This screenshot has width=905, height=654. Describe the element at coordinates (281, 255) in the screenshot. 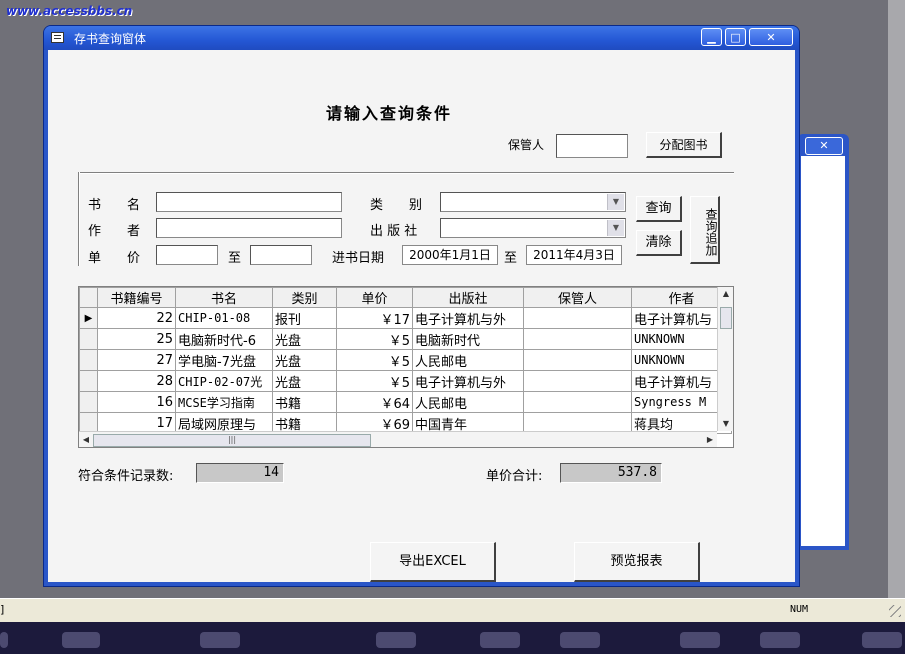

I see `price-max-input` at that location.